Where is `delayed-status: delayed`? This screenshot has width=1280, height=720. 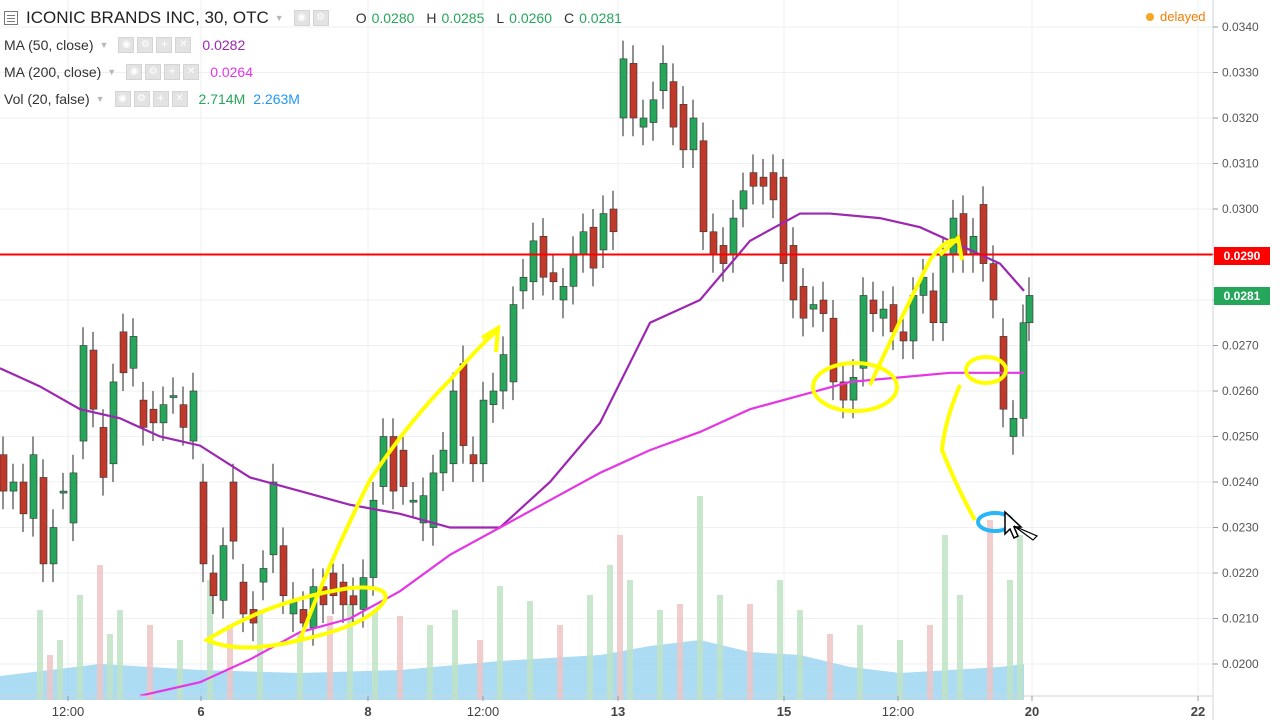
delayed-status: delayed is located at coordinates (1176, 16).